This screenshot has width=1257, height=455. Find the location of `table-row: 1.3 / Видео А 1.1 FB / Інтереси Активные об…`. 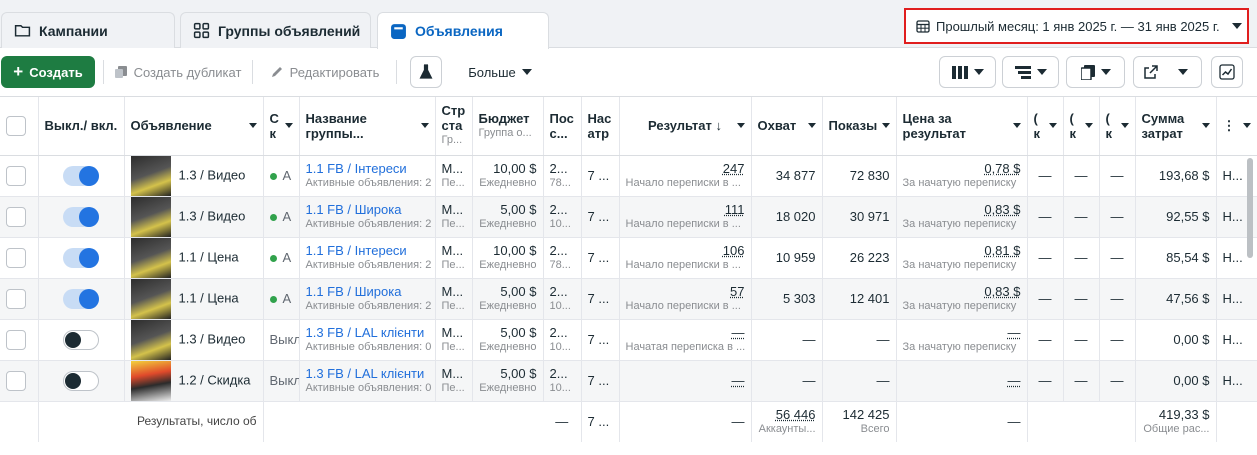

table-row: 1.3 / Видео А 1.1 FB / Інтереси Активные об… is located at coordinates (628, 176).